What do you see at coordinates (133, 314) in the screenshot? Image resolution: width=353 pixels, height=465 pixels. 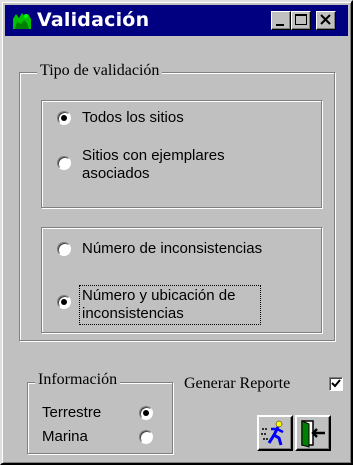 I see `label-numero-y-ubicacion-line2: inconsistencias` at bounding box center [133, 314].